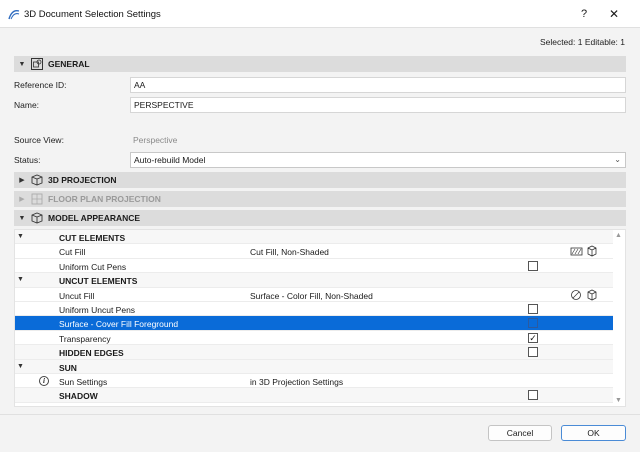 Image resolution: width=640 pixels, height=452 pixels. Describe the element at coordinates (14, 14) in the screenshot. I see `archicad-app-icon` at that location.